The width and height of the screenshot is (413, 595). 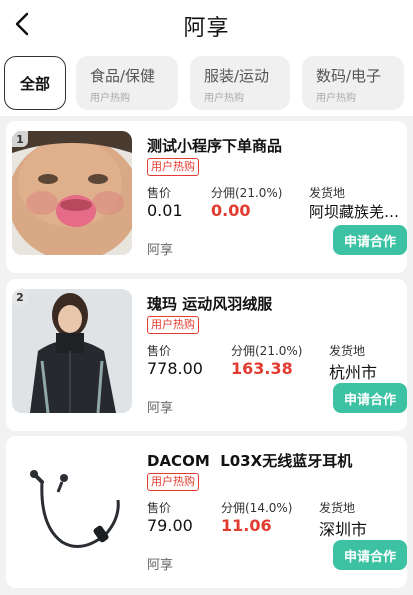 I want to click on face-photo, so click(x=72, y=193).